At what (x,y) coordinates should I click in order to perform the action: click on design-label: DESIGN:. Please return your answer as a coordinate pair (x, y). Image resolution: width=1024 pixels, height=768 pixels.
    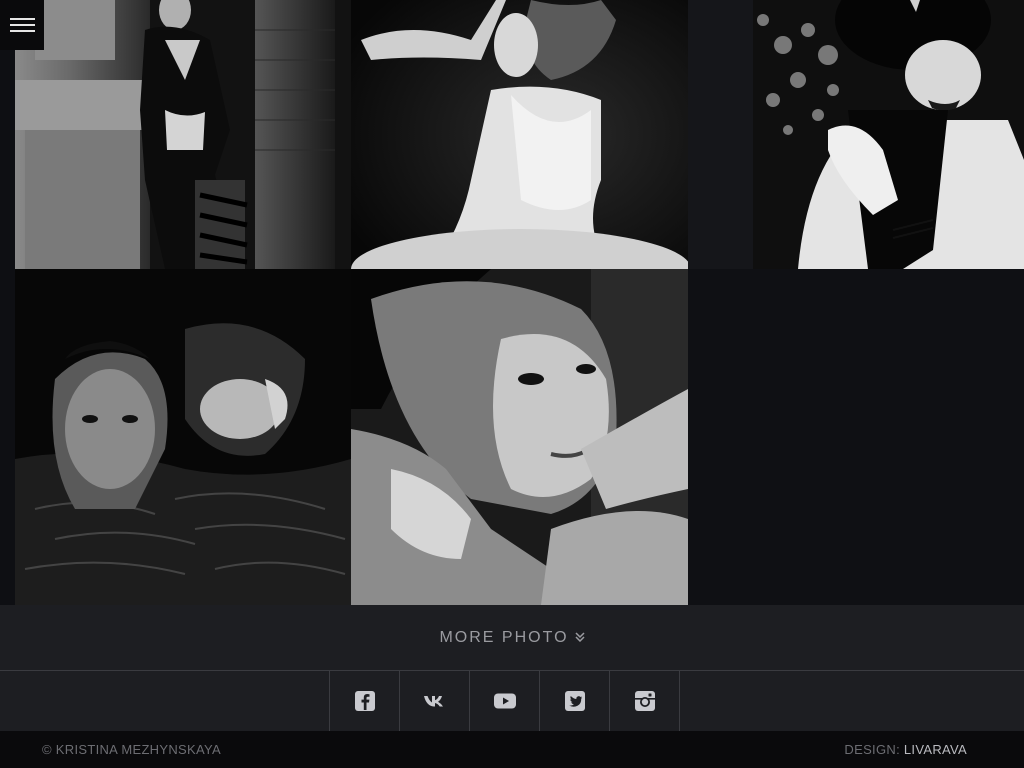
    Looking at the image, I should click on (872, 749).